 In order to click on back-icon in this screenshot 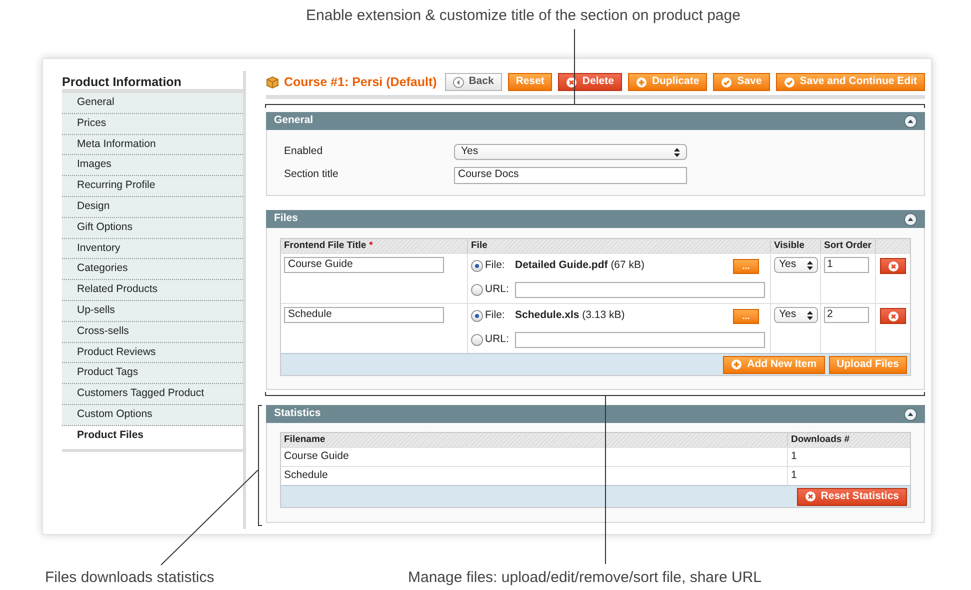, I will do `click(458, 82)`.